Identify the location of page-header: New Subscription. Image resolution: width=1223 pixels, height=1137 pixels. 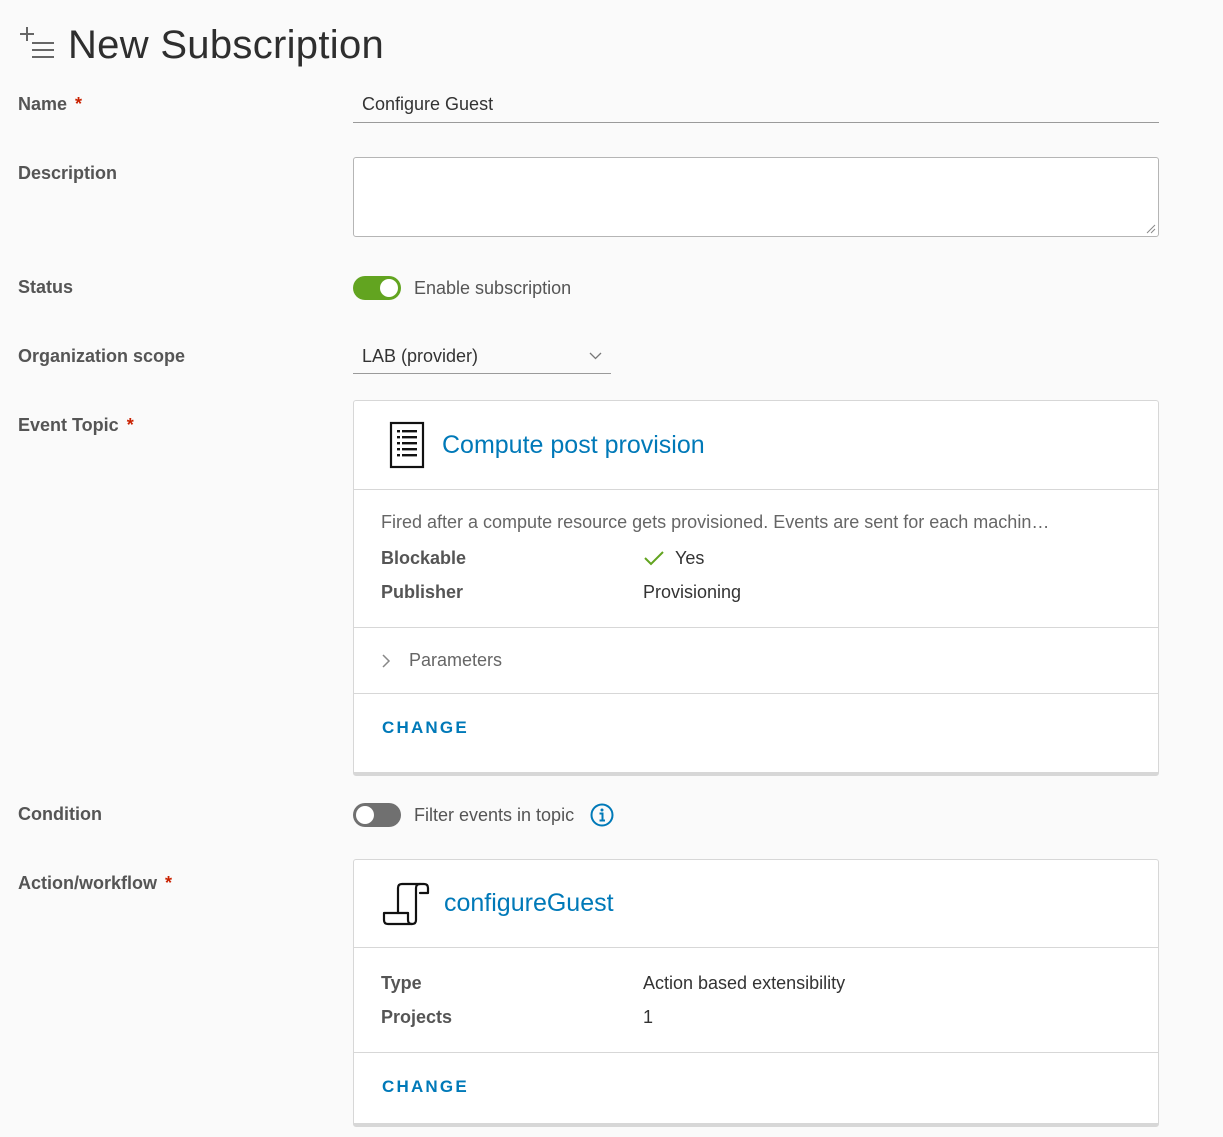
(201, 45).